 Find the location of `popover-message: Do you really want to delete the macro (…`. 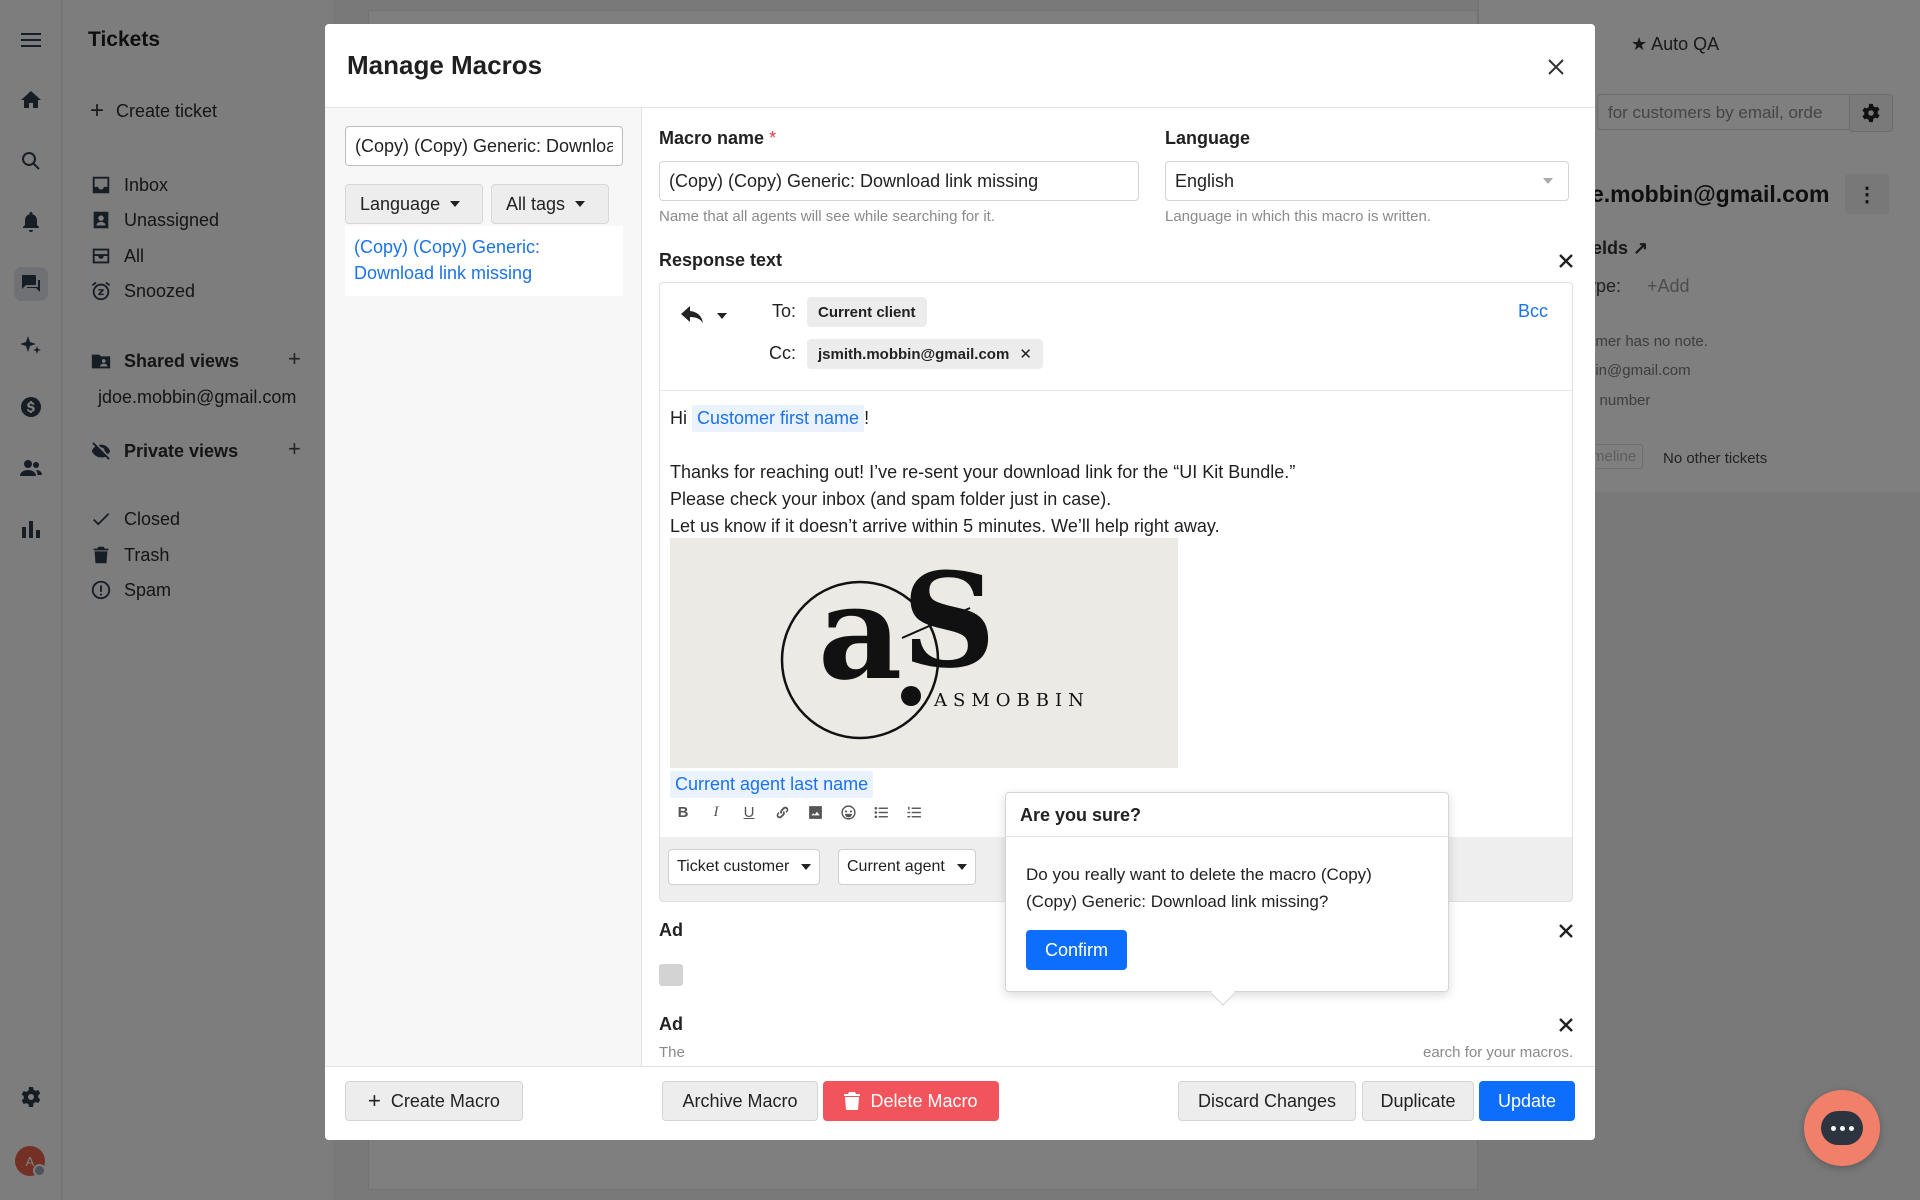

popover-message: Do you really want to delete the macro (… is located at coordinates (1199, 888).